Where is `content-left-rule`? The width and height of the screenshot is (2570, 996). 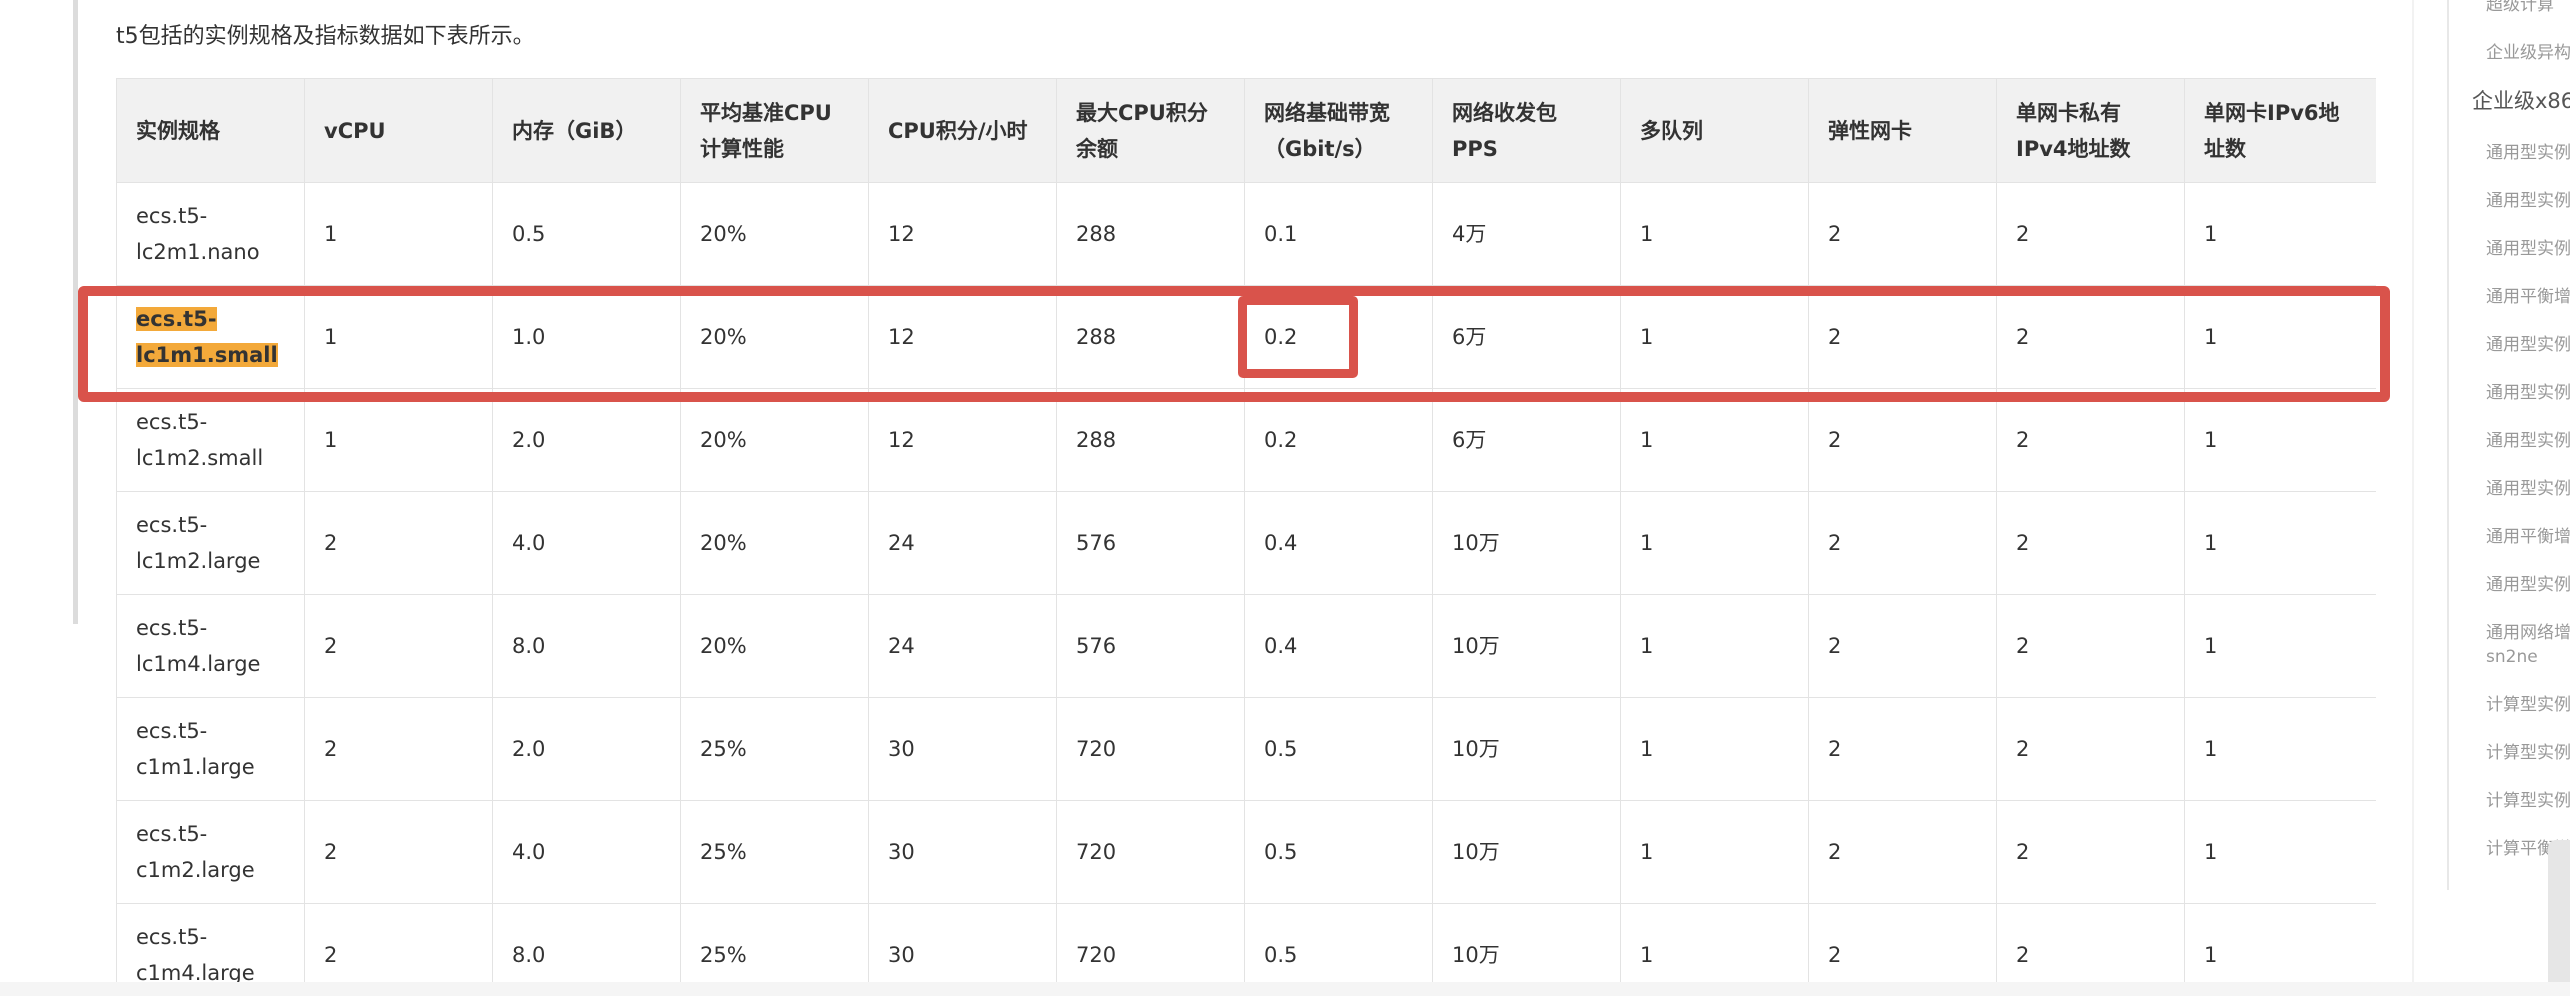
content-left-rule is located at coordinates (75, 312).